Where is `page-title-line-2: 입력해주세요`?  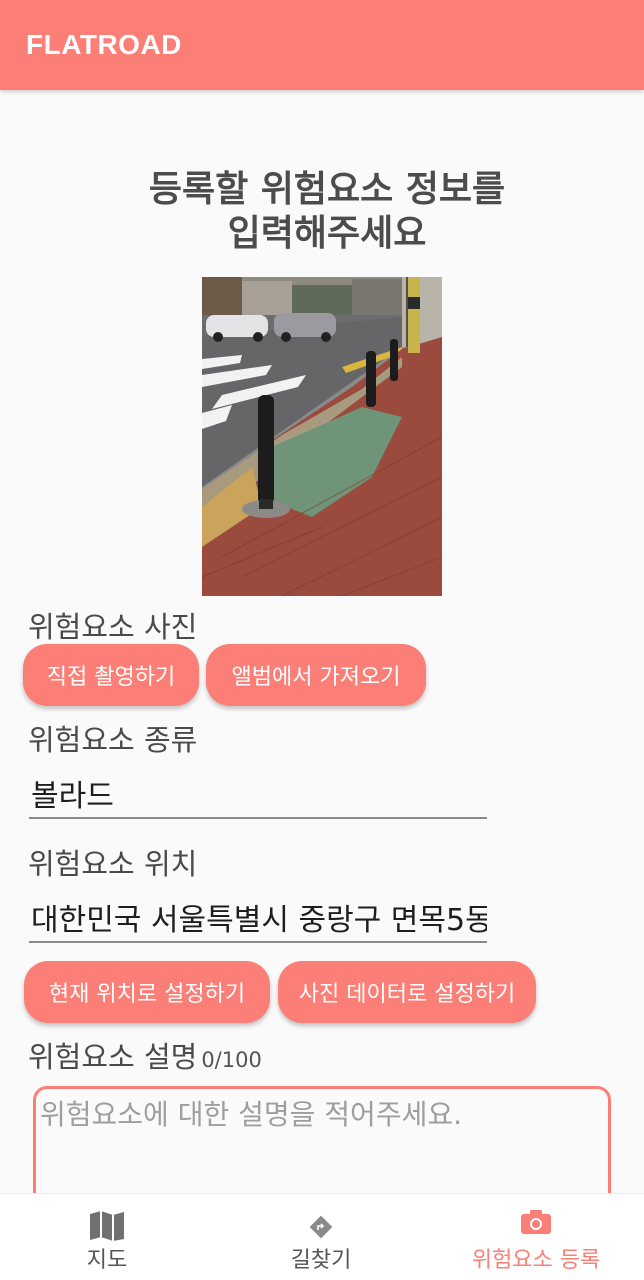 page-title-line-2: 입력해주세요 is located at coordinates (327, 233).